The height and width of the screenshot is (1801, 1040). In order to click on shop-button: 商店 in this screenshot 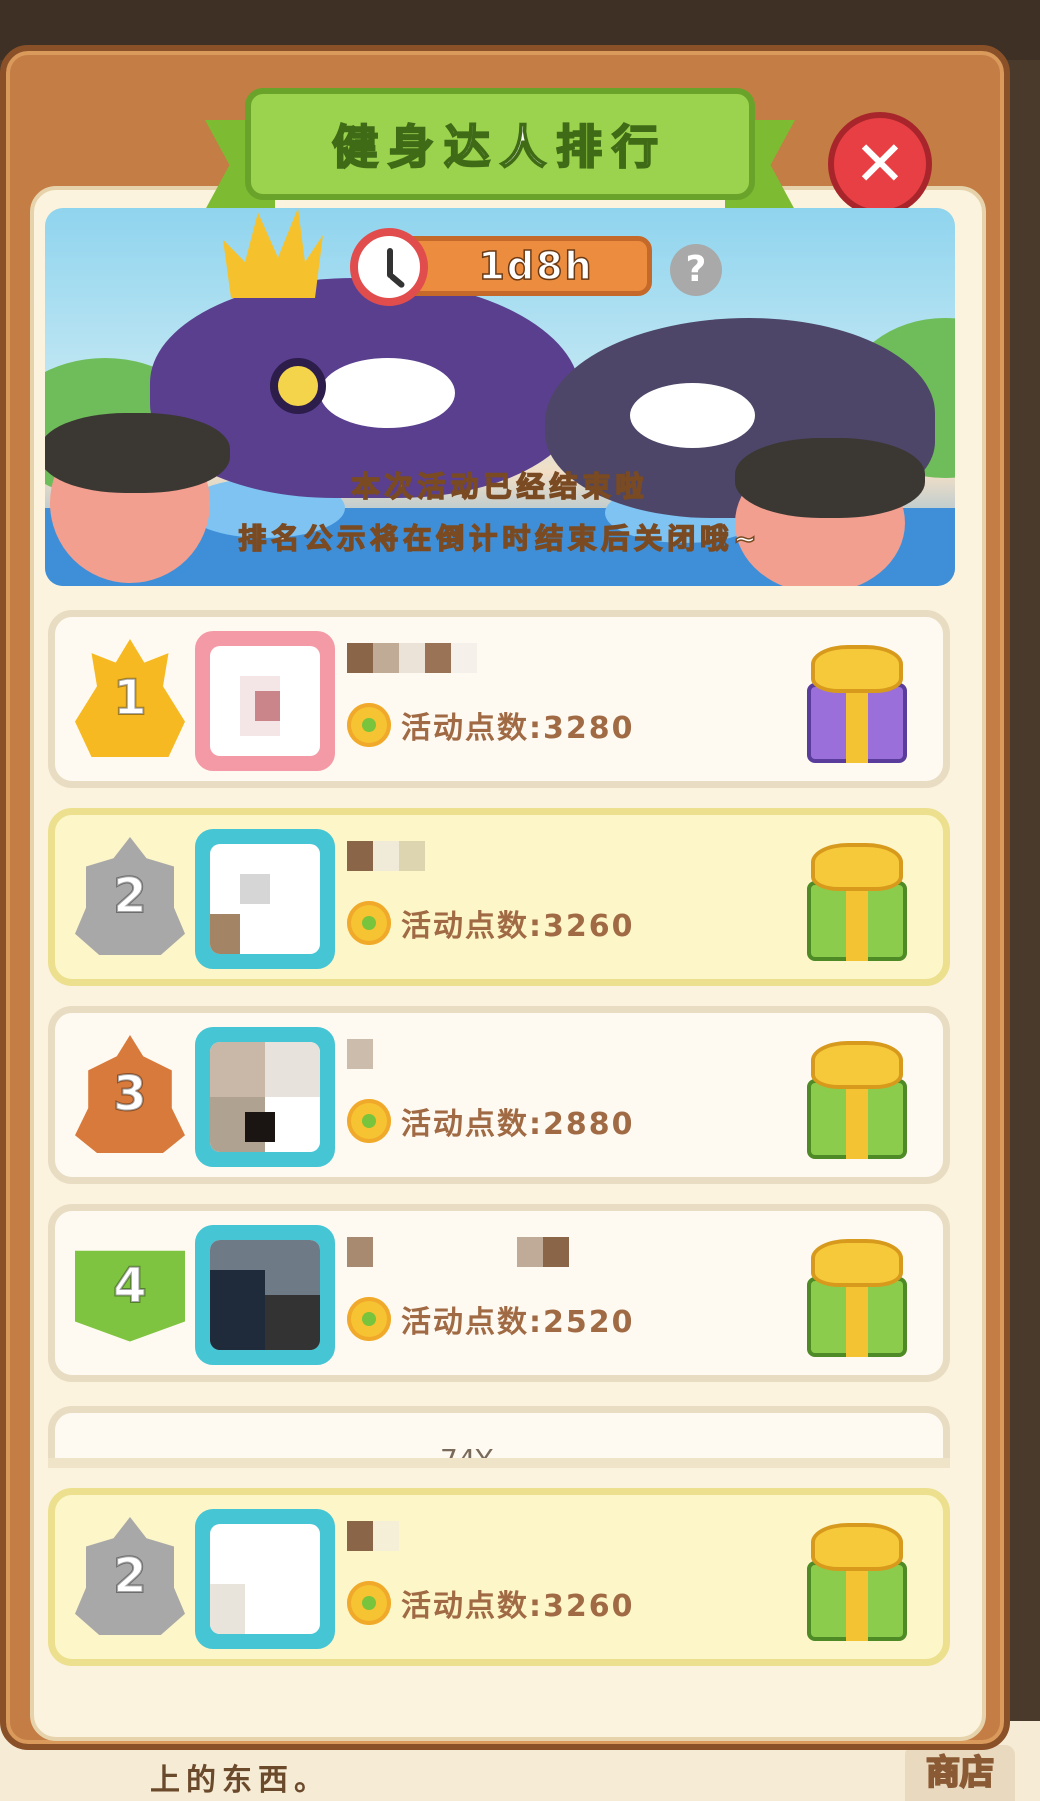, I will do `click(960, 1773)`.